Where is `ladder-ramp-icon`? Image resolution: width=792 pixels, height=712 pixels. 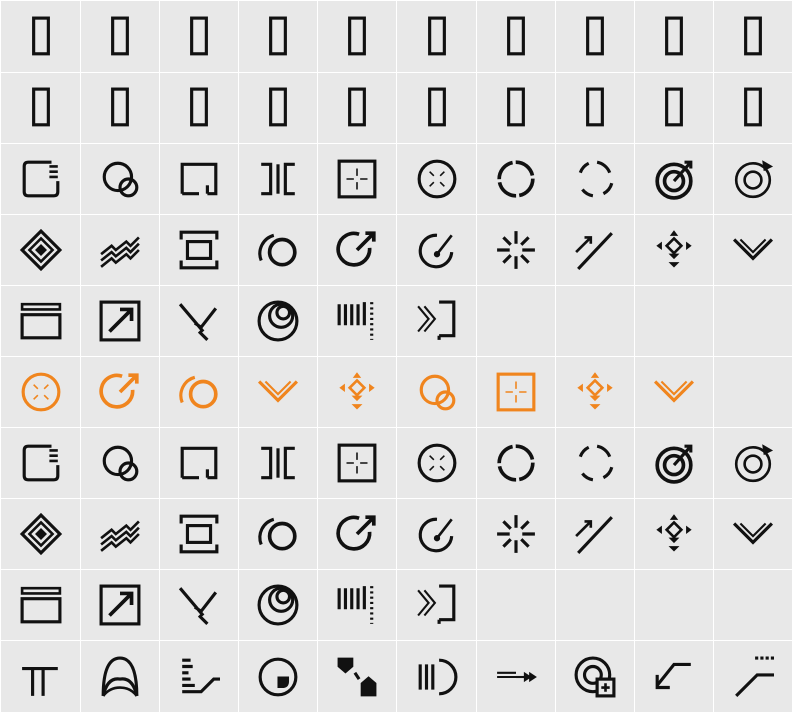 ladder-ramp-icon is located at coordinates (201, 675).